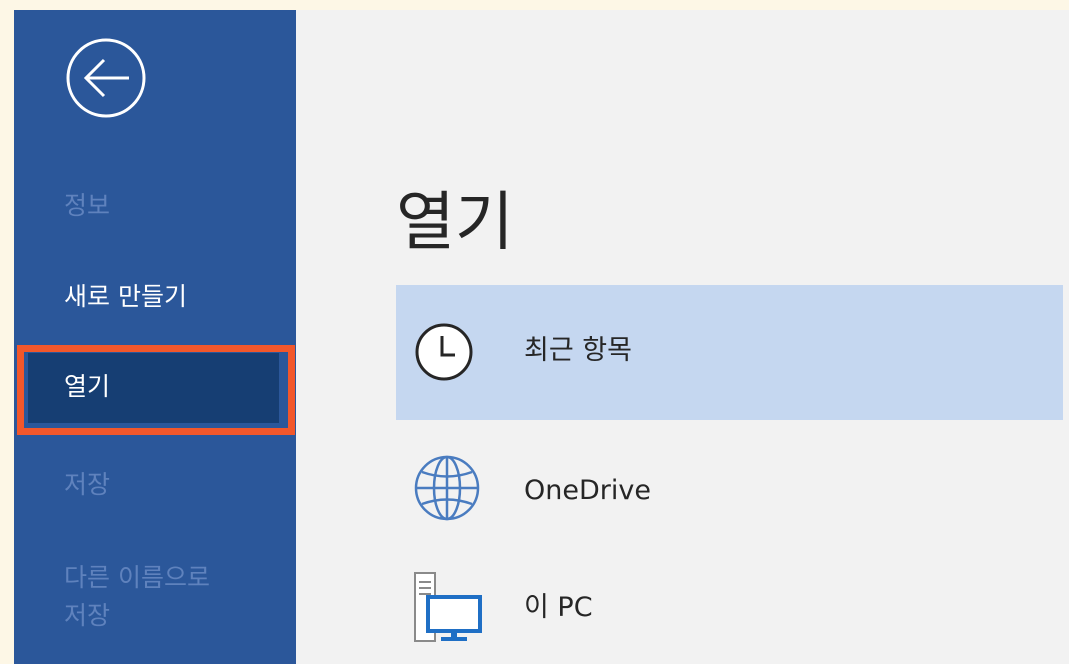 This screenshot has height=664, width=1069. Describe the element at coordinates (578, 350) in the screenshot. I see `location-label: 최근 항목` at that location.